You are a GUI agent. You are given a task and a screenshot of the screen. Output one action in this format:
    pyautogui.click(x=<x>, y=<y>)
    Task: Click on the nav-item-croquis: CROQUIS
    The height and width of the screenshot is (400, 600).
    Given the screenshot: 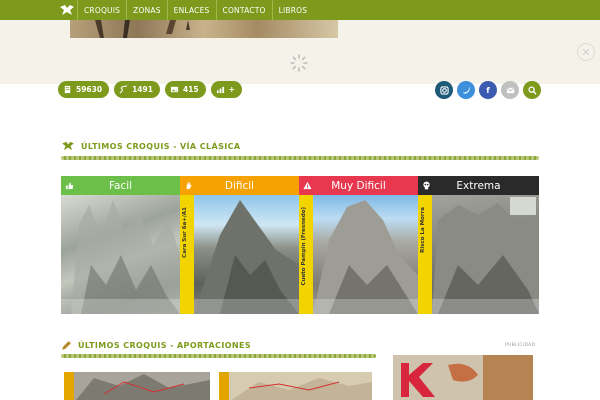 What is the action you would take?
    pyautogui.click(x=101, y=10)
    